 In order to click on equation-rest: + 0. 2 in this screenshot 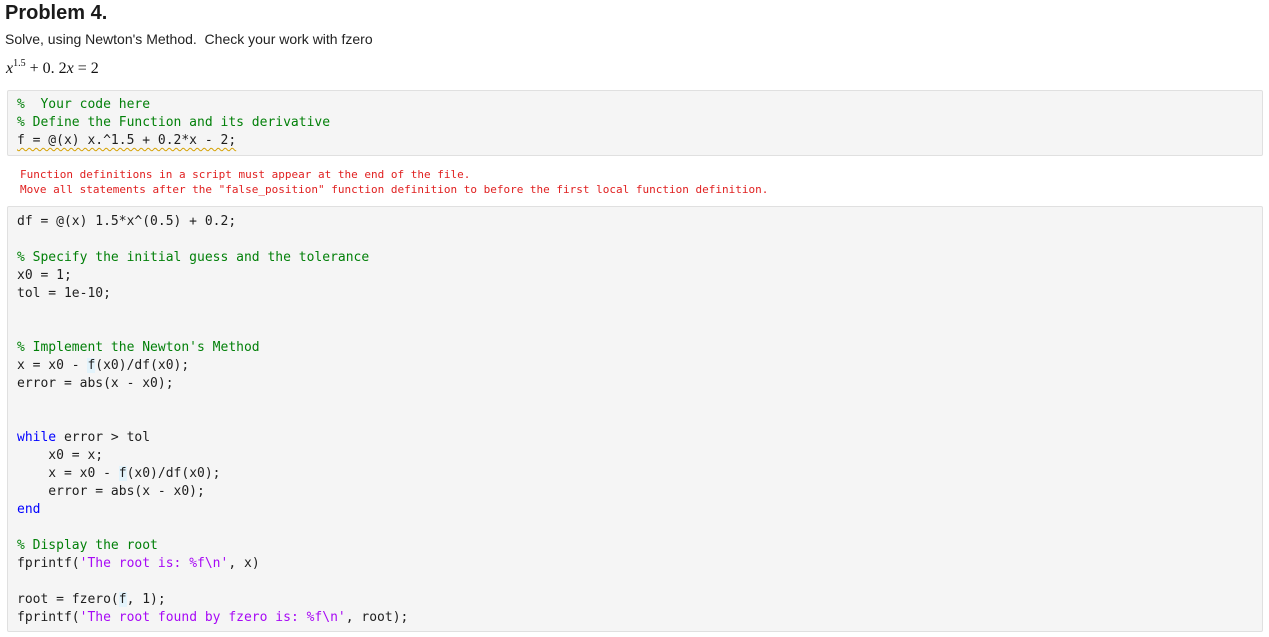, I will do `click(46, 68)`.